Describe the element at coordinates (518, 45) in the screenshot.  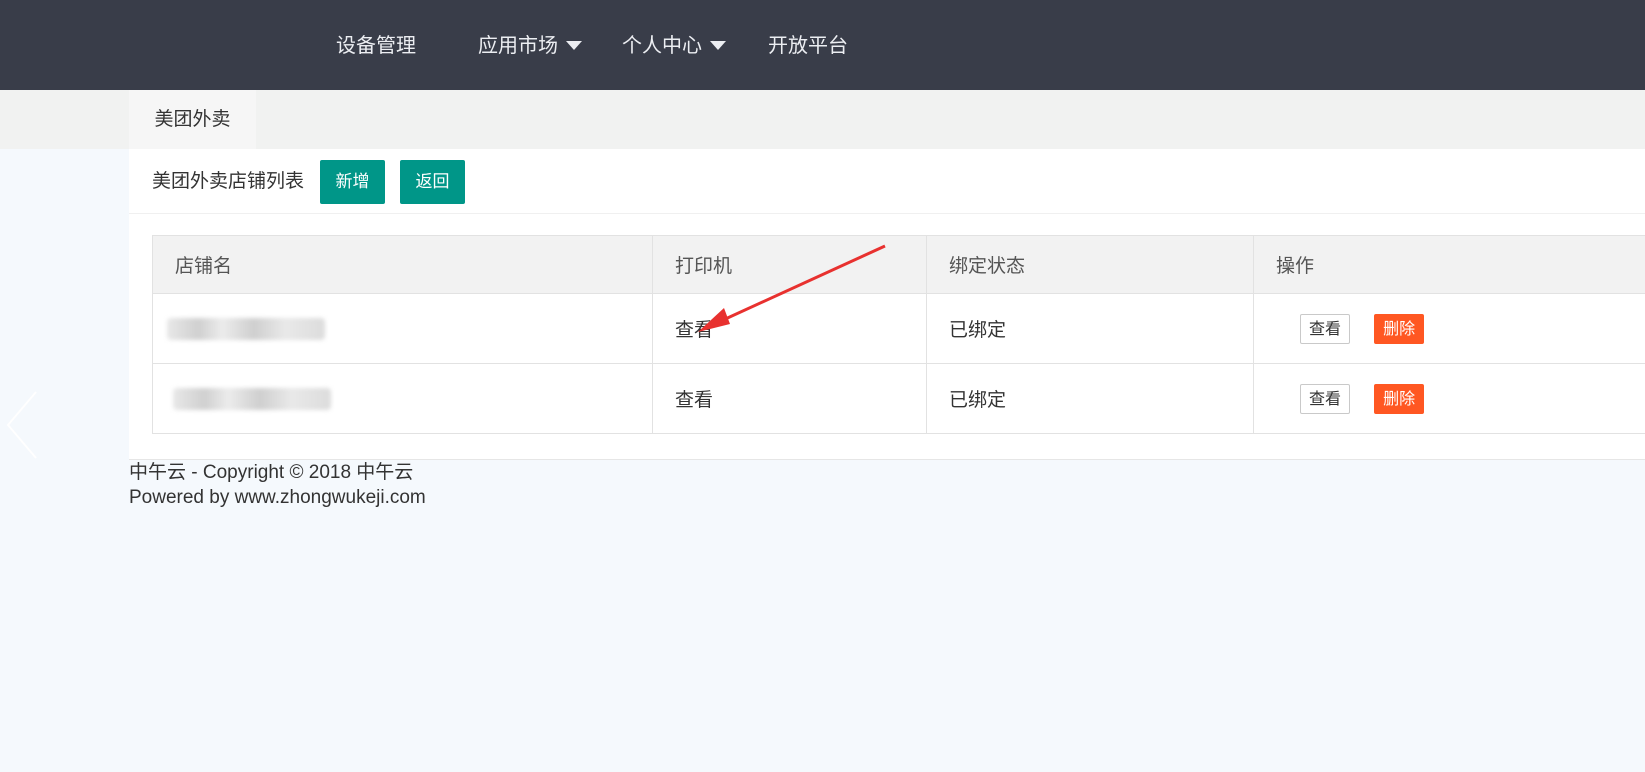
I see `nav-label: 应用市场` at that location.